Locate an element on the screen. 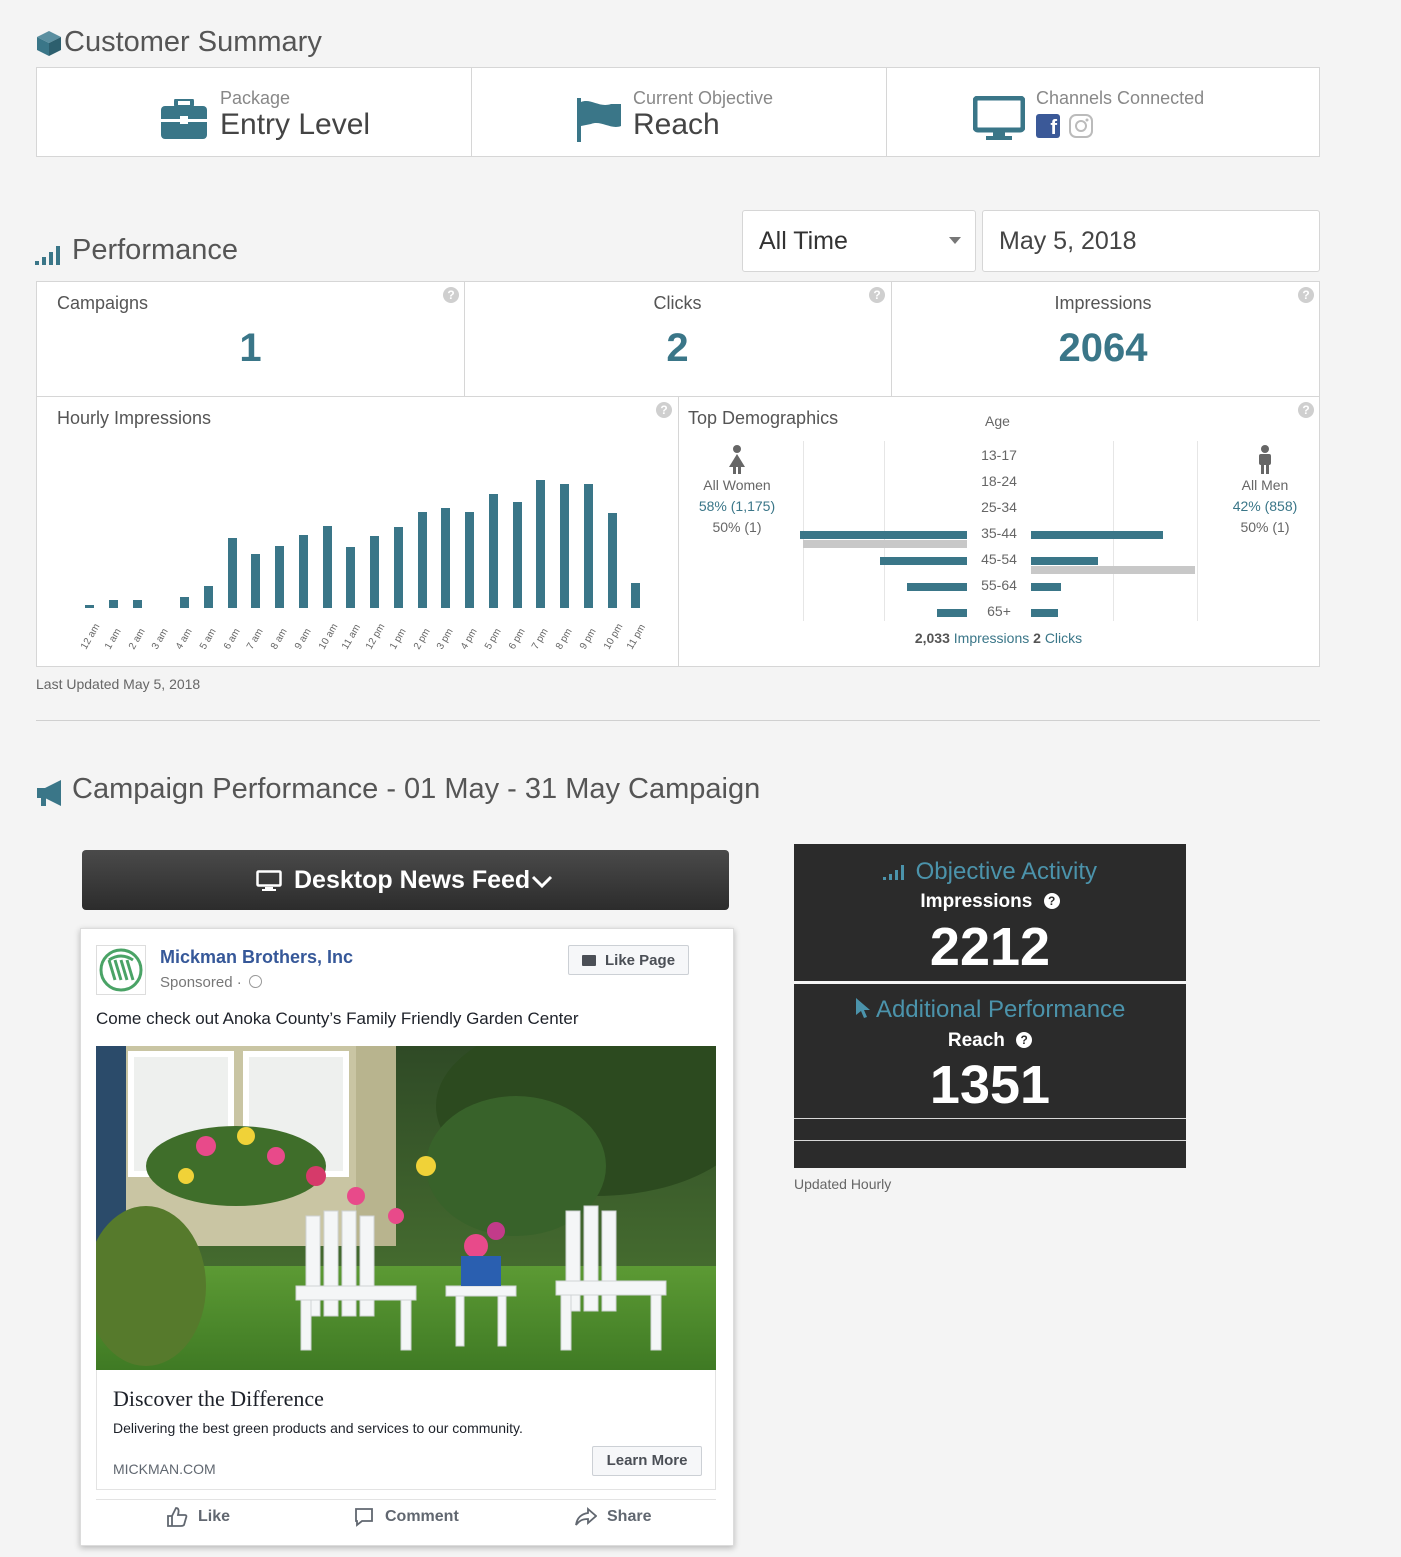 The width and height of the screenshot is (1401, 1557). ad-headline: Discover the Difference is located at coordinates (218, 1398).